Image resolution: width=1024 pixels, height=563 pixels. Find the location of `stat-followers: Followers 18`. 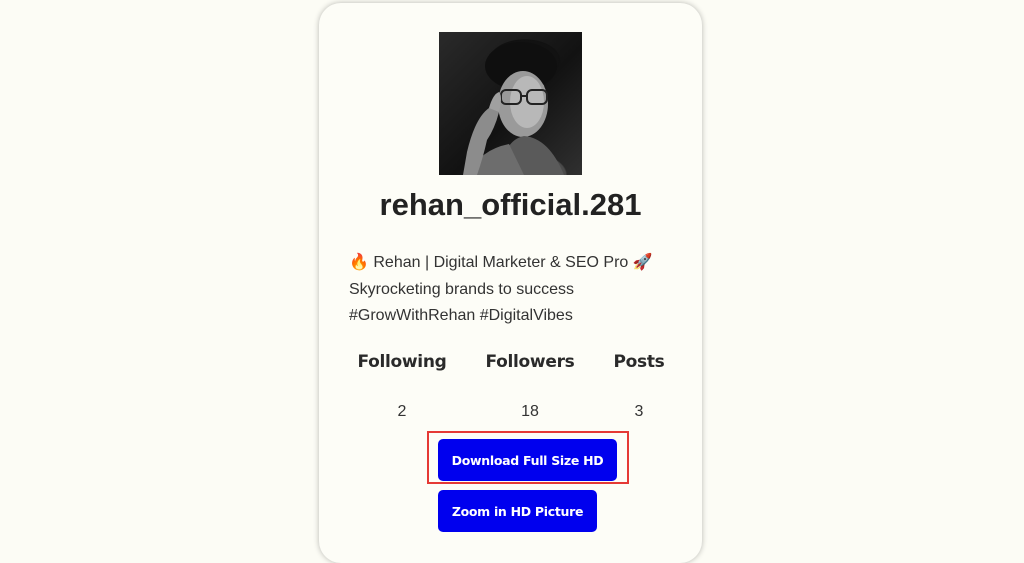

stat-followers: Followers 18 is located at coordinates (530, 386).